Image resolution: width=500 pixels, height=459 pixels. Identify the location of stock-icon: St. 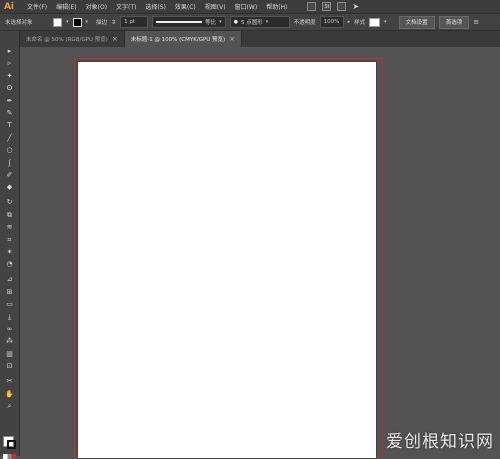
(327, 6).